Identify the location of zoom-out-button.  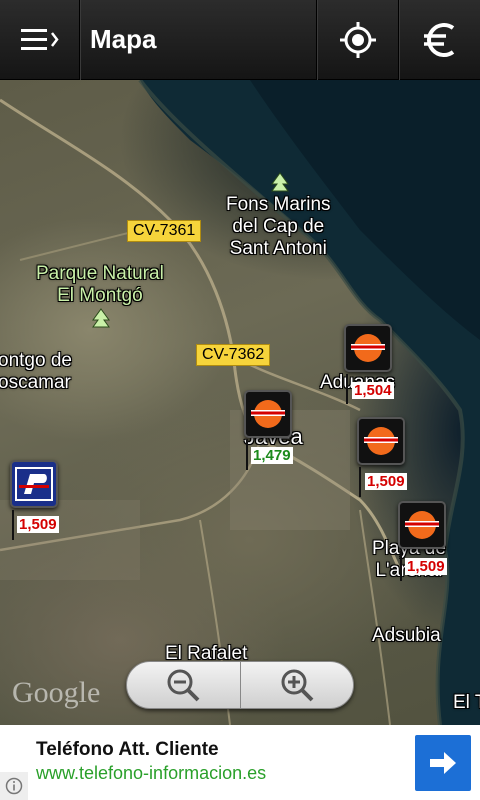
(183, 685).